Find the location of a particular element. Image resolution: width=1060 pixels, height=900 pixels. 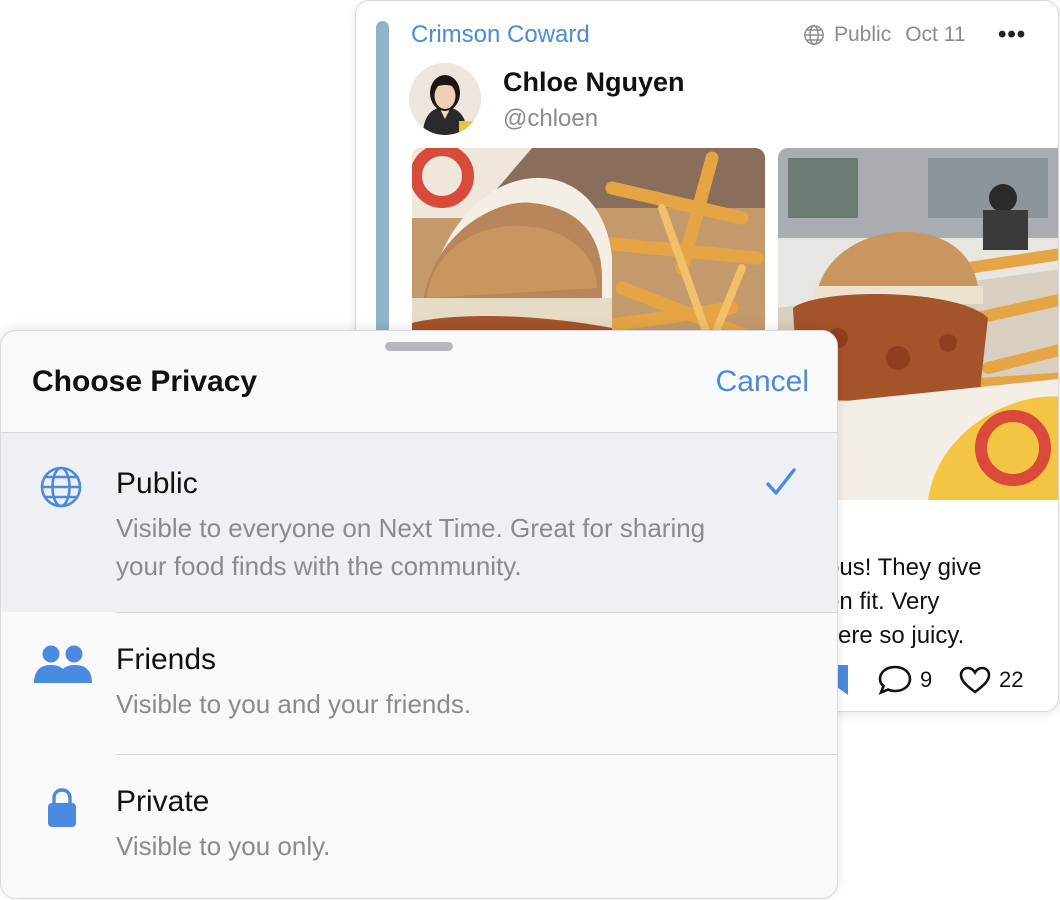

avatar is located at coordinates (445, 99).